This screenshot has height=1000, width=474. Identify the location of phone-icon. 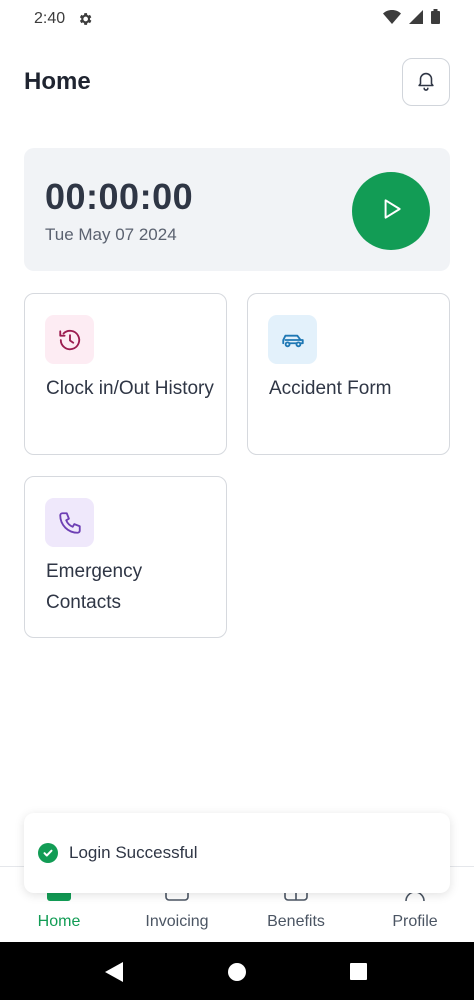
(69, 522).